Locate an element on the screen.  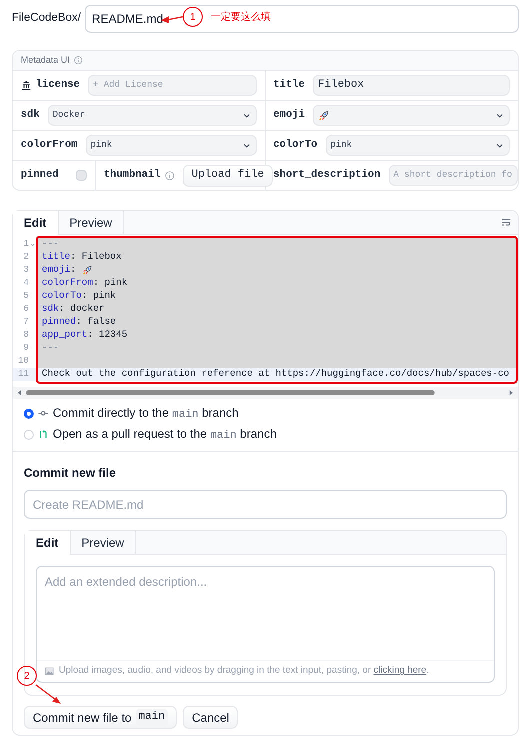
field-label: license is located at coordinates (58, 85).